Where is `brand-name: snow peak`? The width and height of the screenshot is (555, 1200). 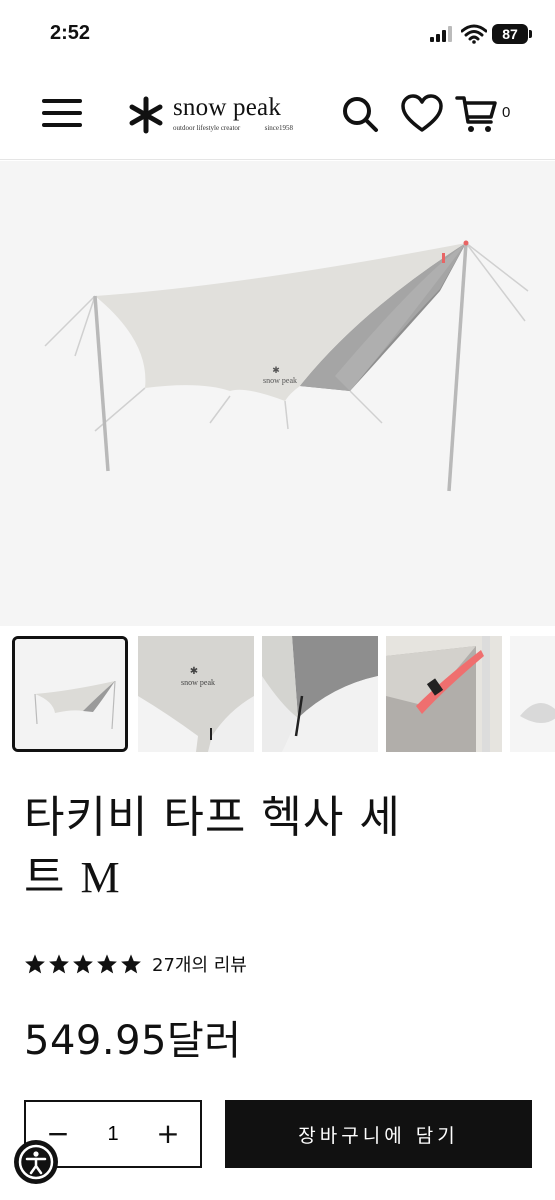
brand-name: snow peak is located at coordinates (227, 107).